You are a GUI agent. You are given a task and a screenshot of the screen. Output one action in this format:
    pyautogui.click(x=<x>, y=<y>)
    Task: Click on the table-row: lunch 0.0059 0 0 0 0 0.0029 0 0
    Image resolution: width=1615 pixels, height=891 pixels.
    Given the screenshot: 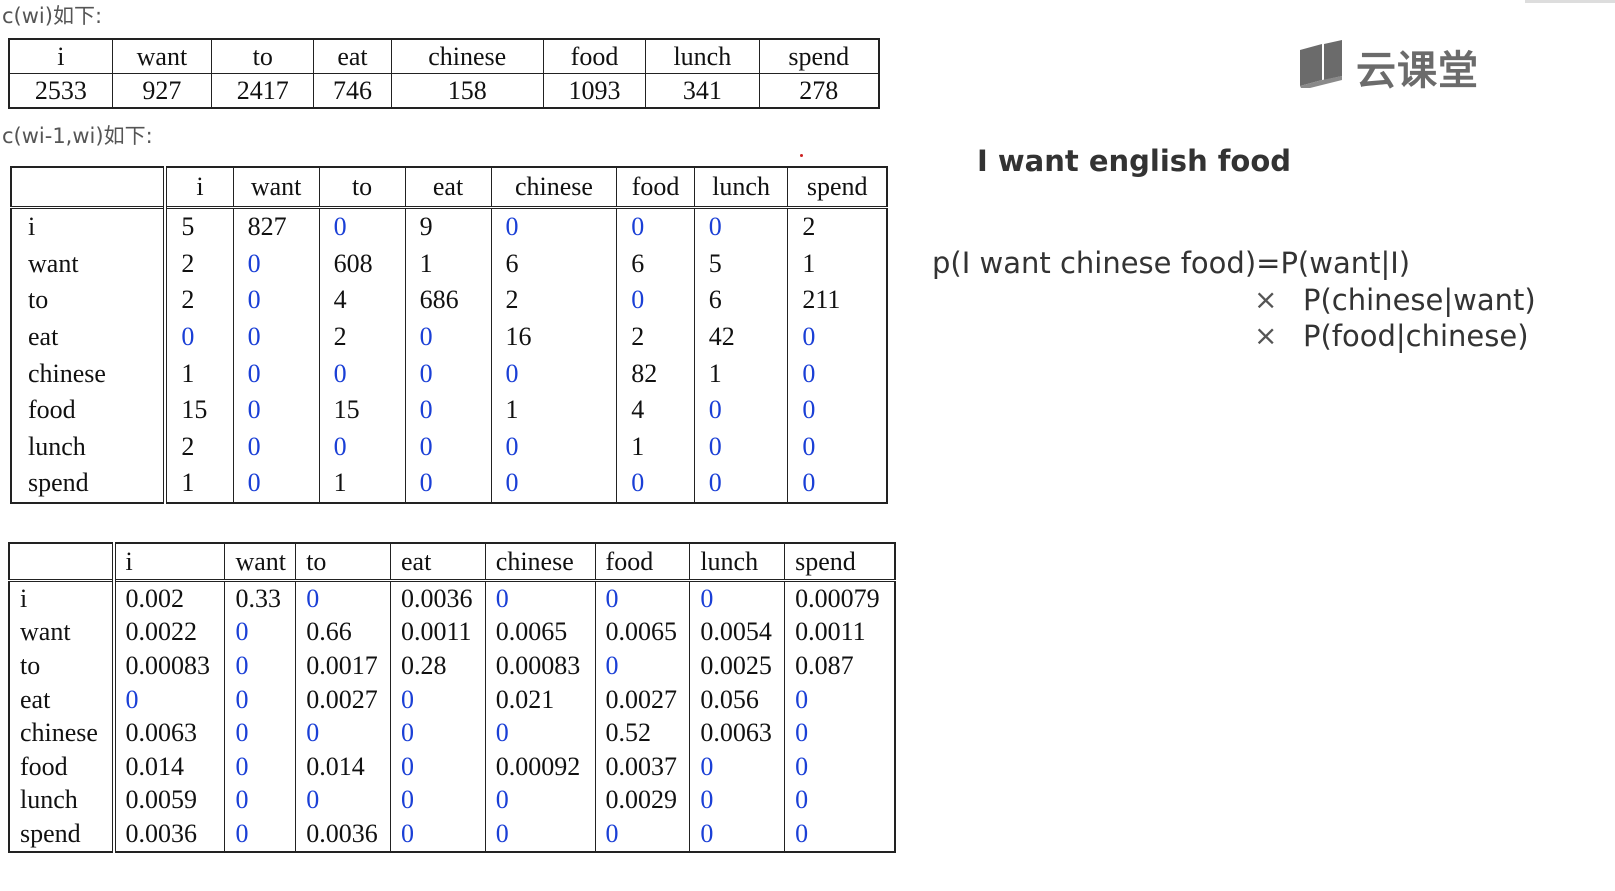 What is the action you would take?
    pyautogui.click(x=451, y=800)
    